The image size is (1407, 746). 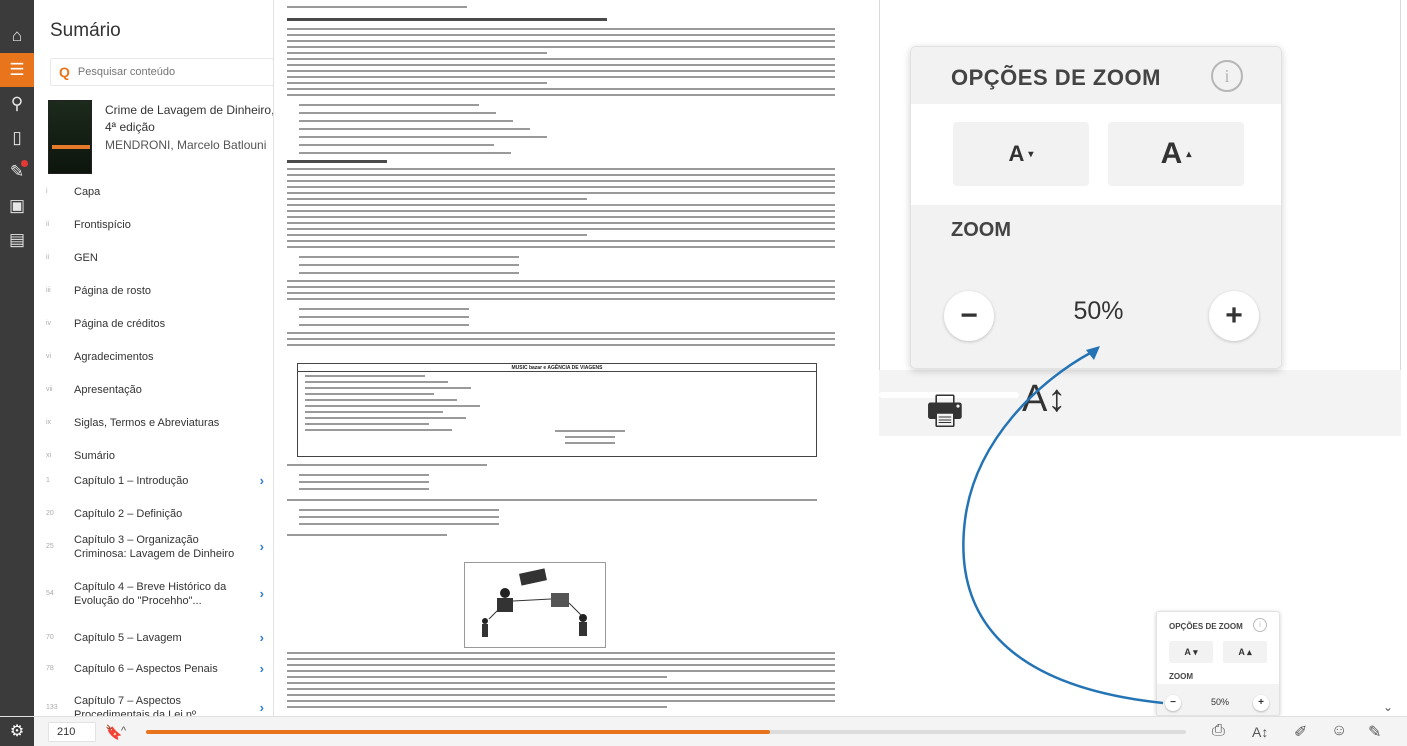 I want to click on reading-progress-bar, so click(x=666, y=732).